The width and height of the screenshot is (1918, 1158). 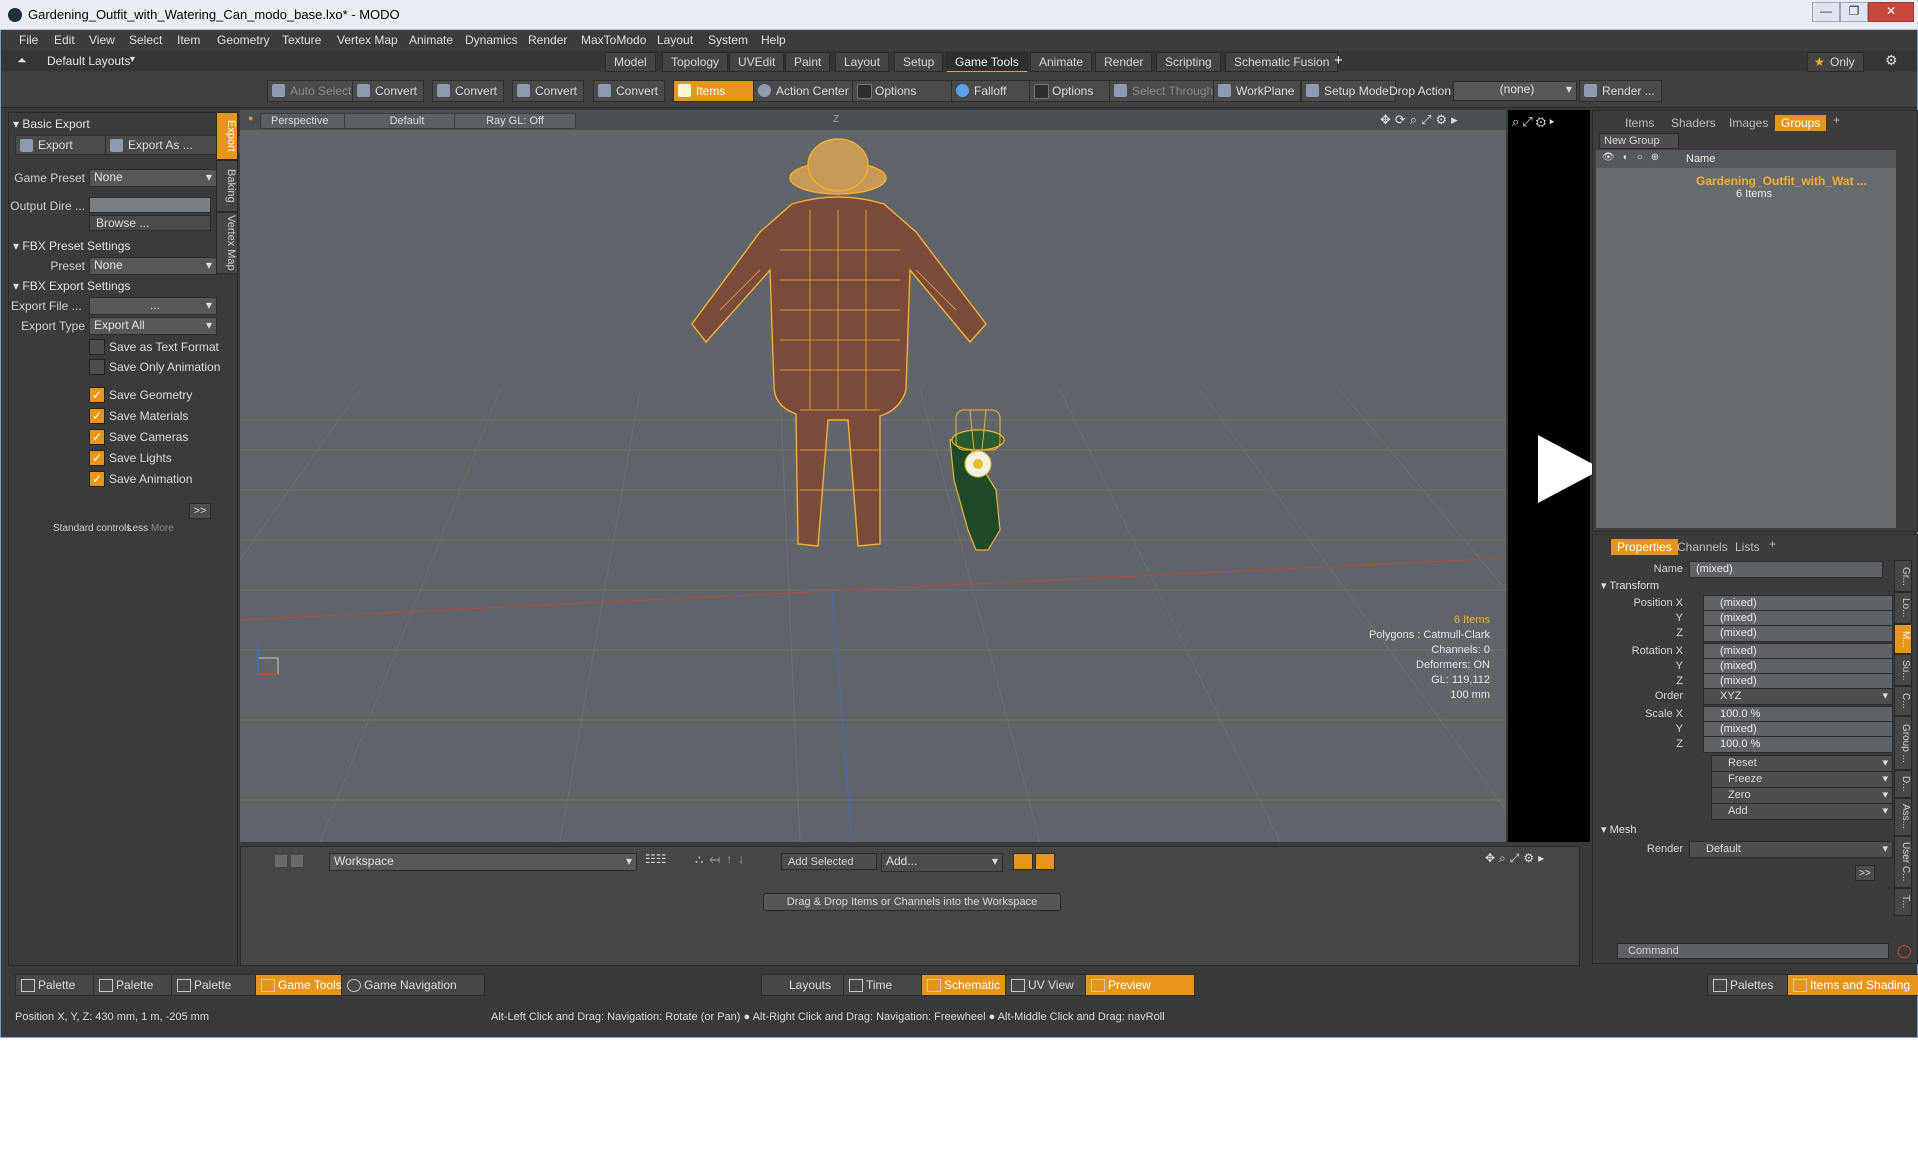 I want to click on menu-select: Select, so click(x=145, y=40).